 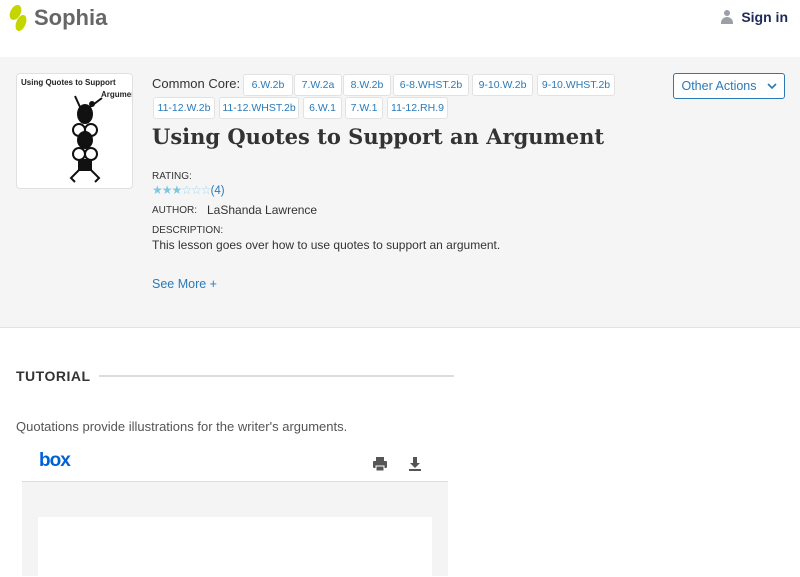 I want to click on other-actions-label: Other Actions, so click(x=719, y=86).